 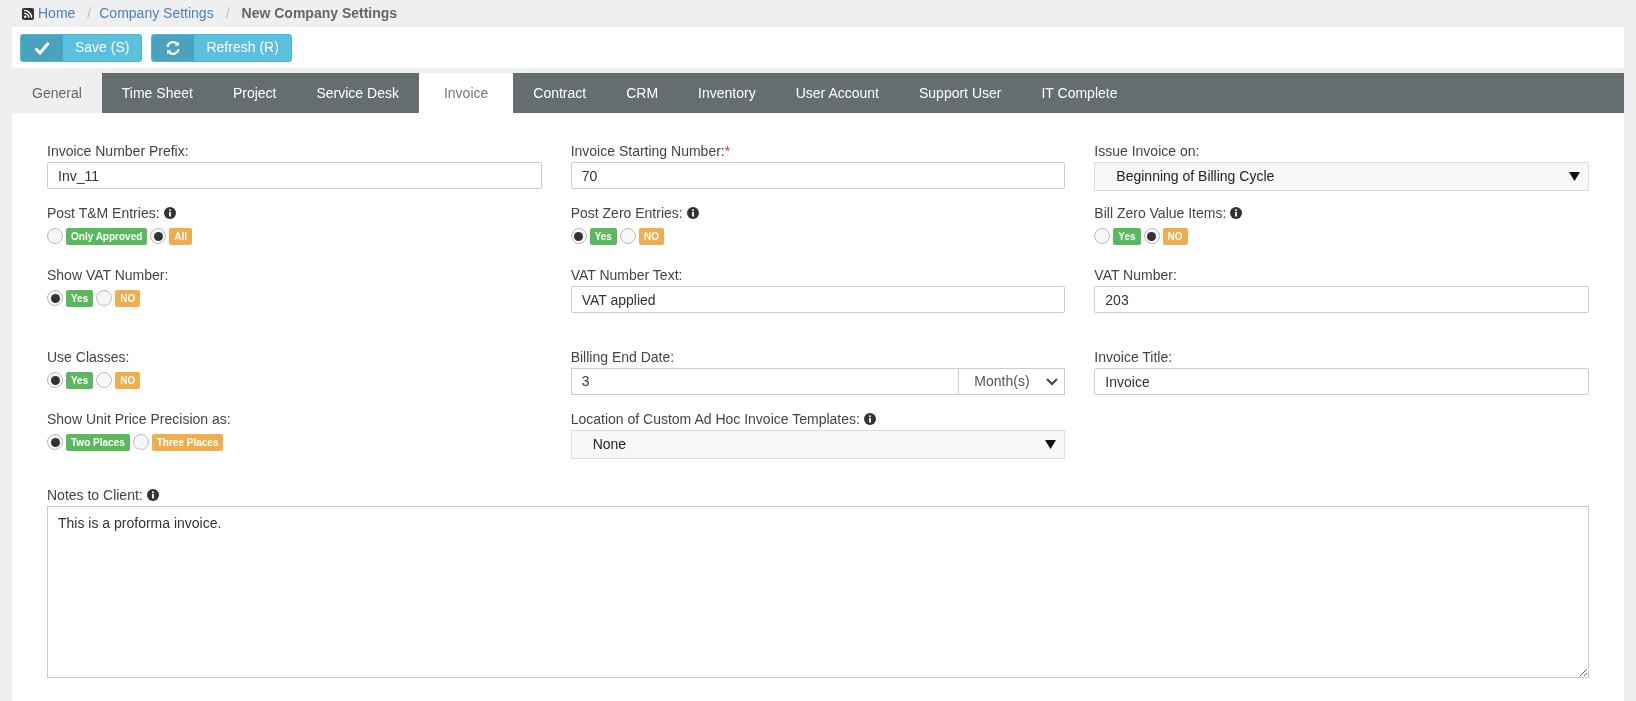 What do you see at coordinates (647, 151) in the screenshot?
I see `field-label: Invoice Starting Number:` at bounding box center [647, 151].